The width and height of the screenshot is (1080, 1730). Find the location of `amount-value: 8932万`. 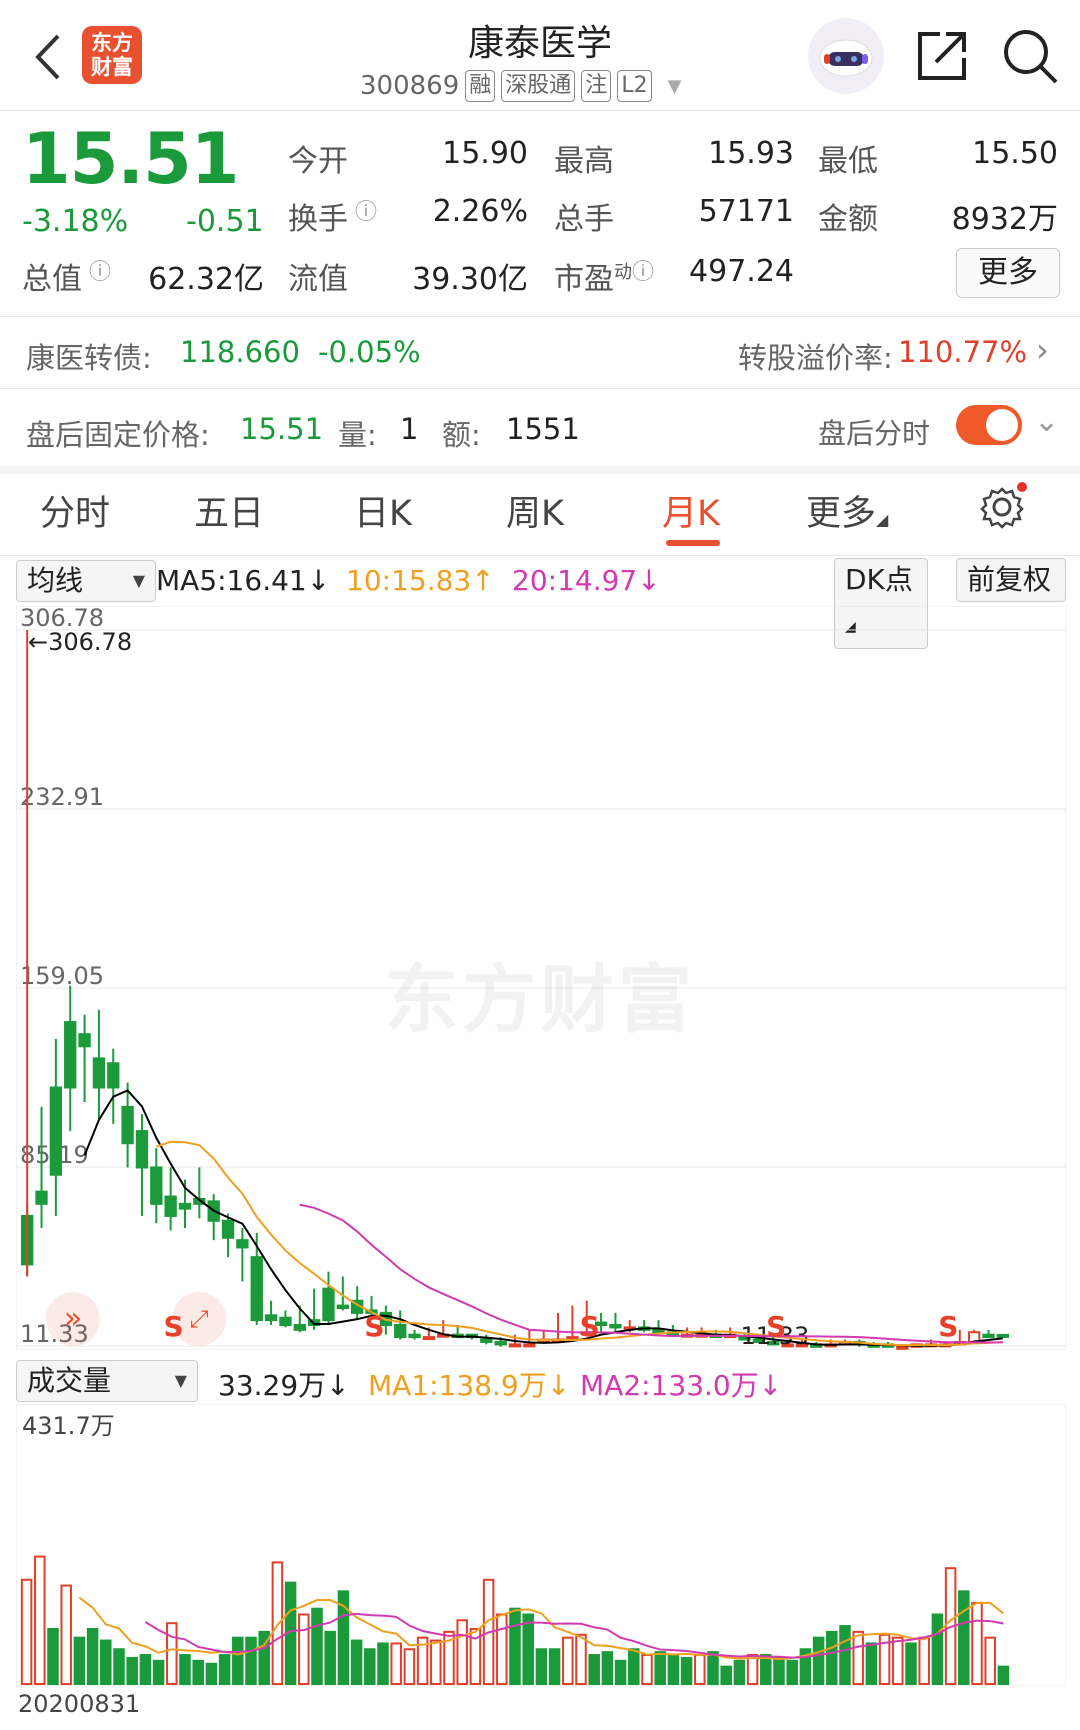

amount-value: 8932万 is located at coordinates (1004, 219).